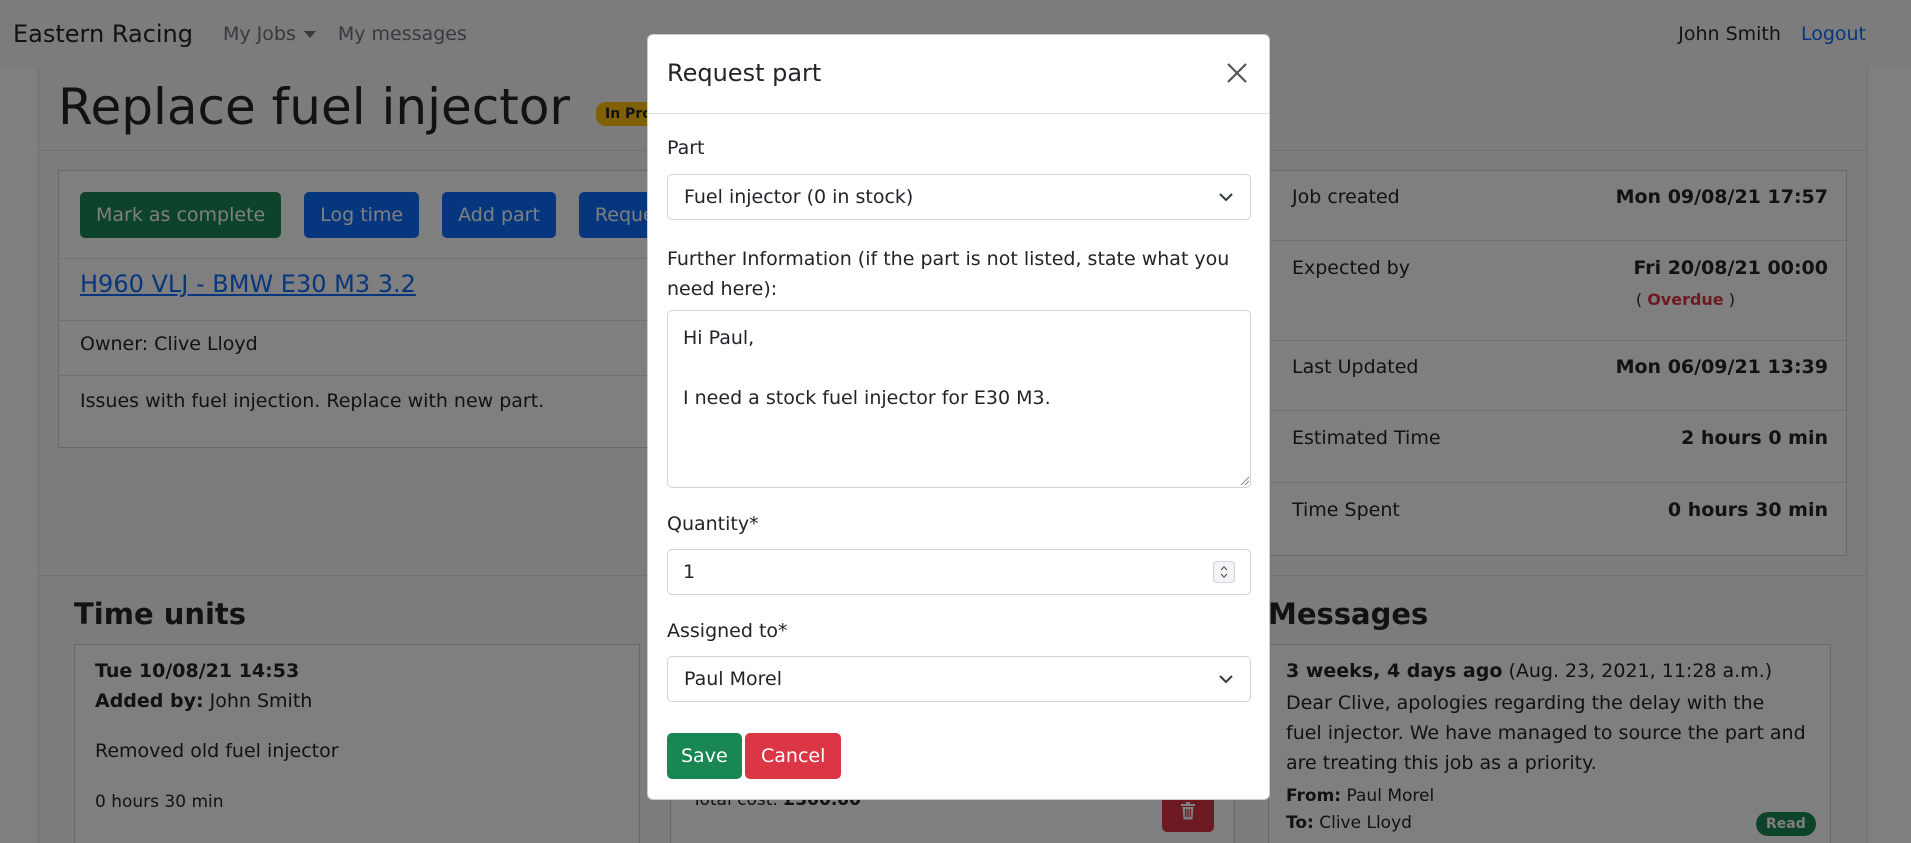  Describe the element at coordinates (959, 197) in the screenshot. I see `part-select: Fuel injector (0 in stock)` at that location.